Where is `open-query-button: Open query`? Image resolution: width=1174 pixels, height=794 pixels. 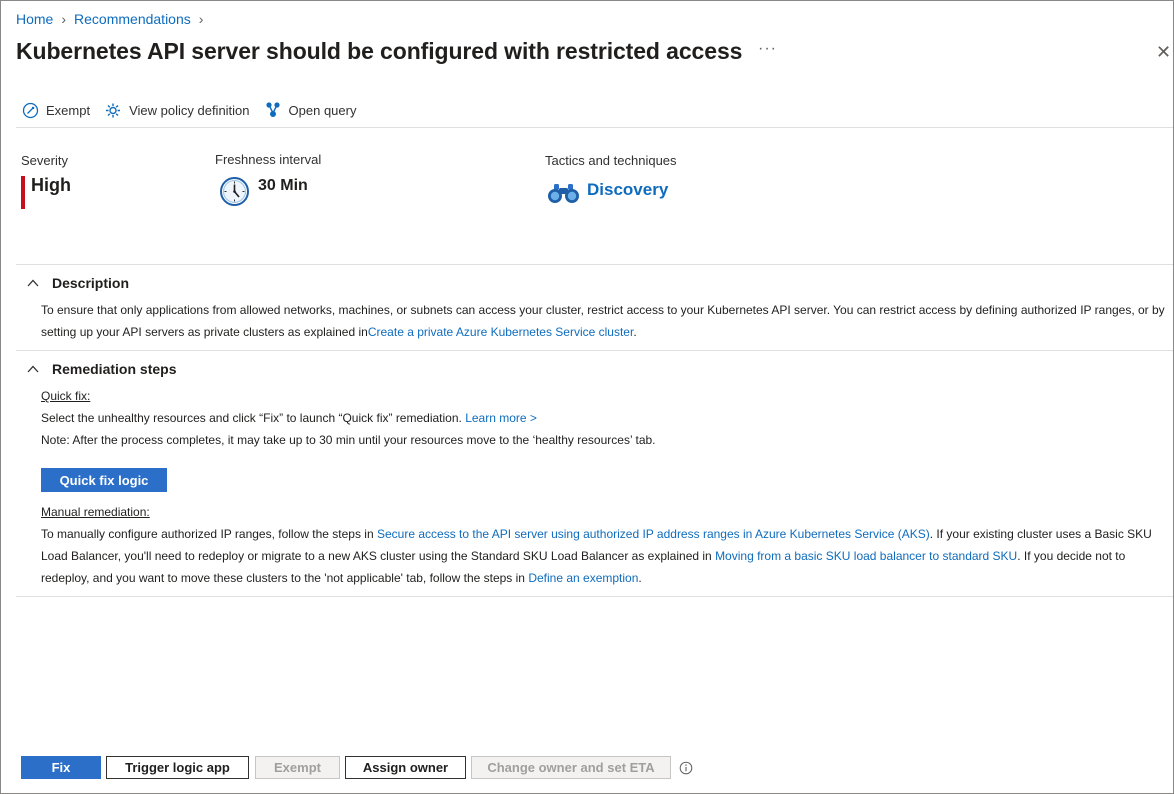 open-query-button: Open query is located at coordinates (310, 110).